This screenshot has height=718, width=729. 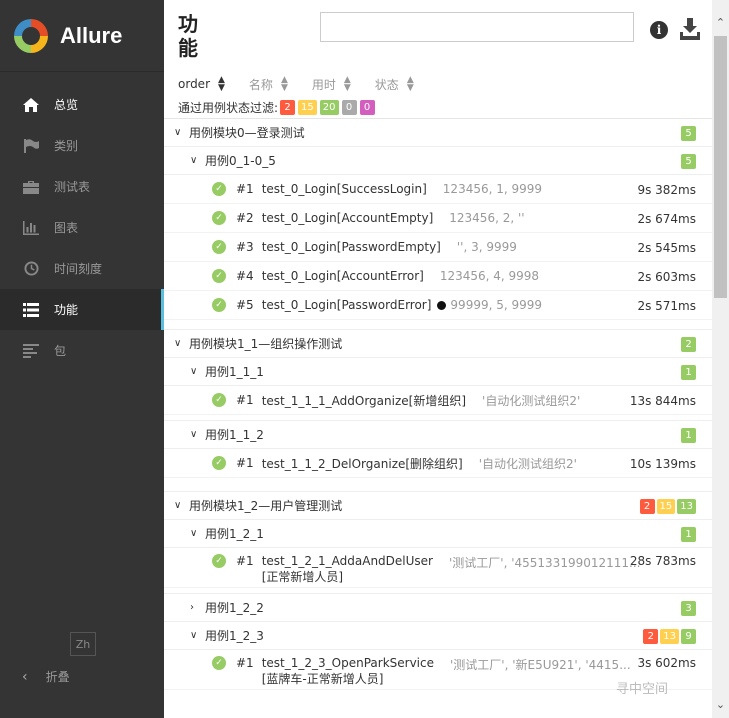 I want to click on case-name: test_0_Login[PasswordError], so click(x=346, y=305).